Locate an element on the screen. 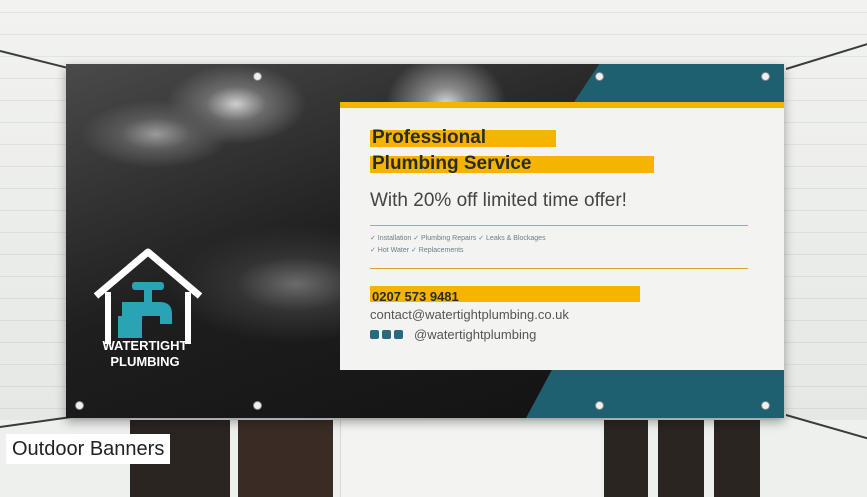 The image size is (867, 497). instagram-icon is located at coordinates (398, 334).